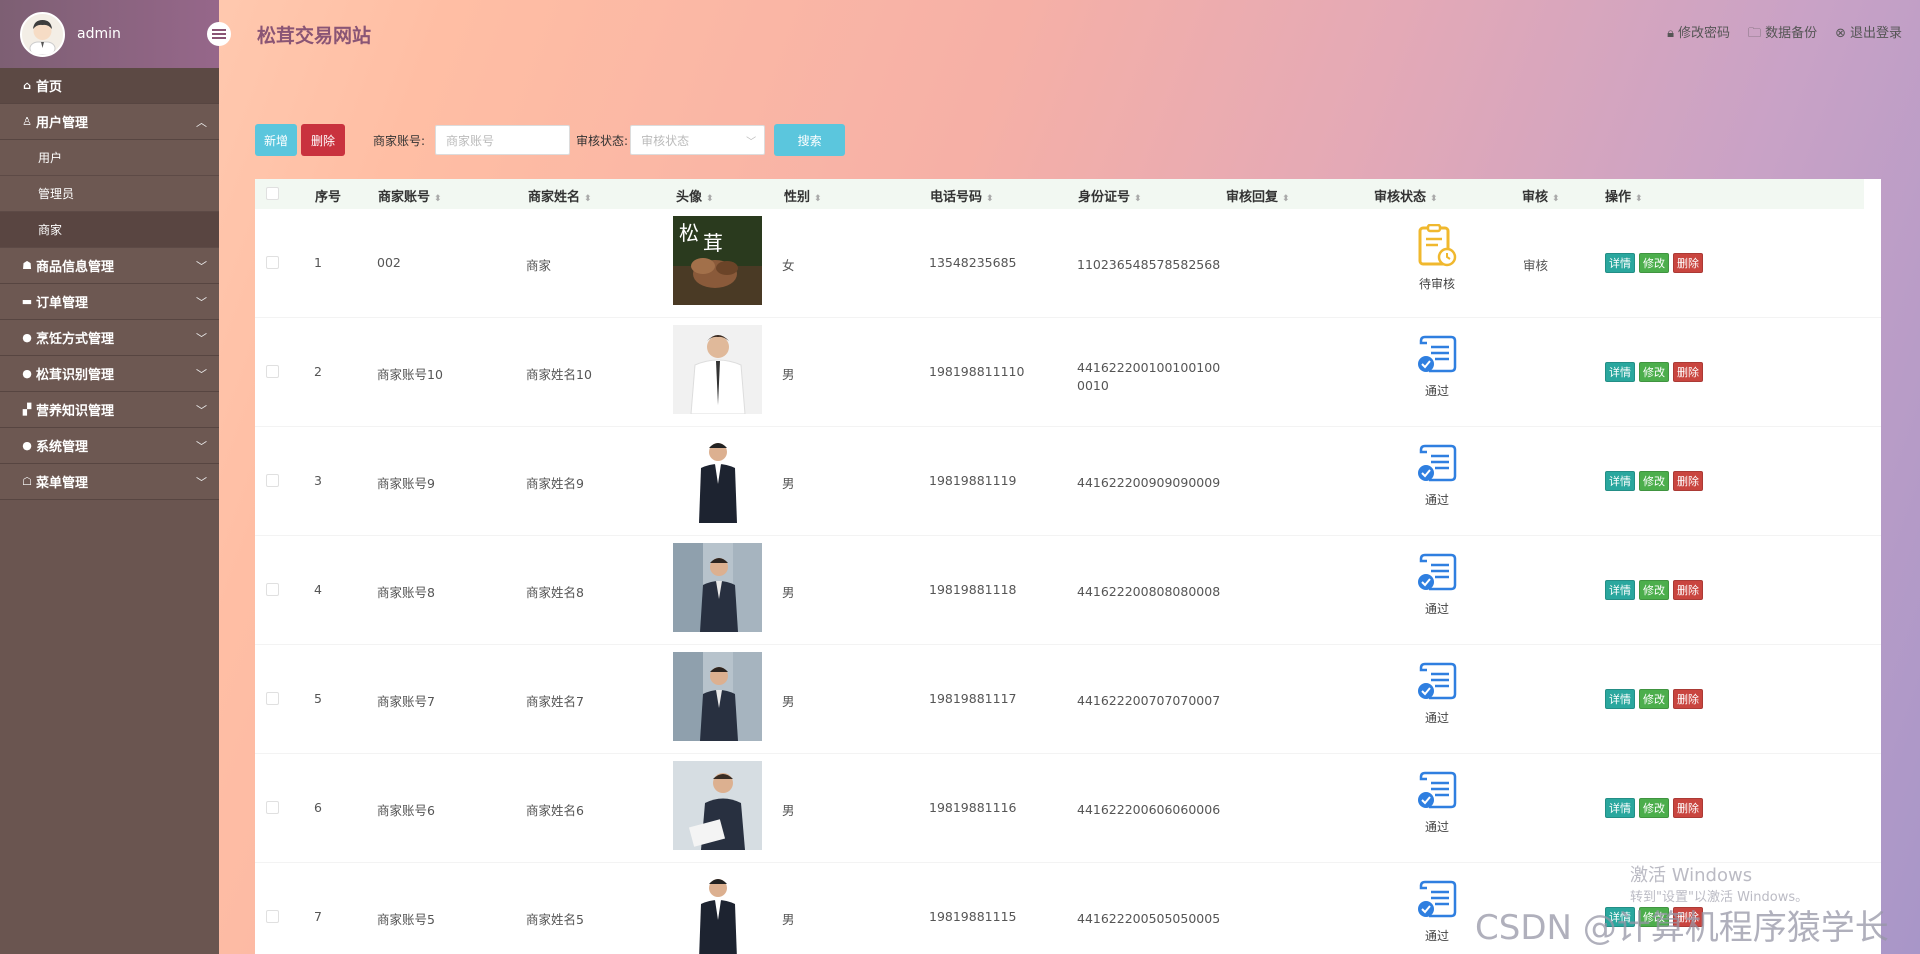 The image size is (1920, 954). I want to click on cell-idno: 110236548578582568, so click(1148, 265).